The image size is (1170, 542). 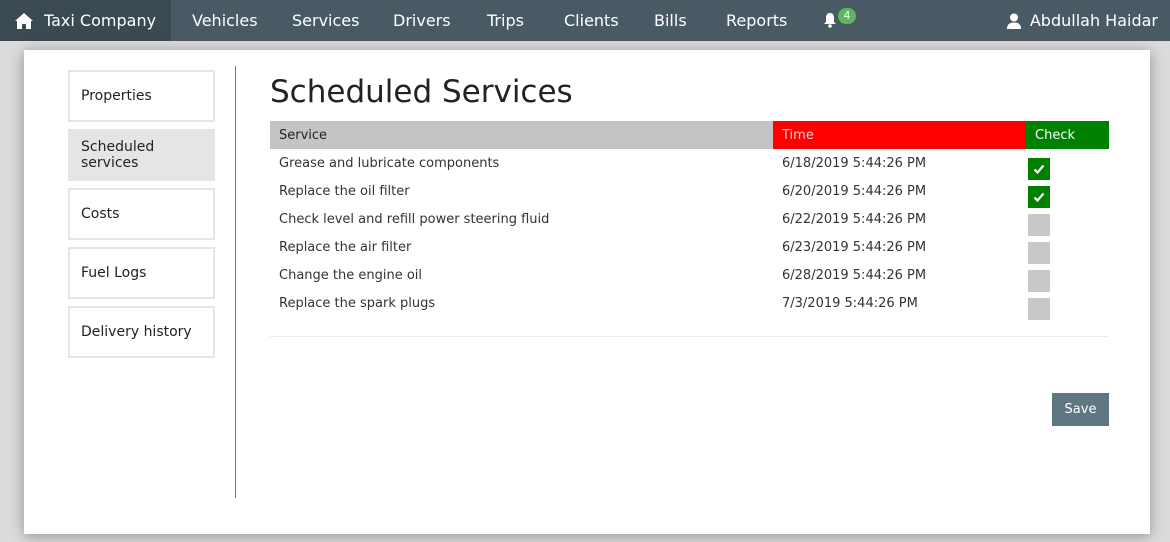 I want to click on save-button: Save, so click(x=1080, y=409).